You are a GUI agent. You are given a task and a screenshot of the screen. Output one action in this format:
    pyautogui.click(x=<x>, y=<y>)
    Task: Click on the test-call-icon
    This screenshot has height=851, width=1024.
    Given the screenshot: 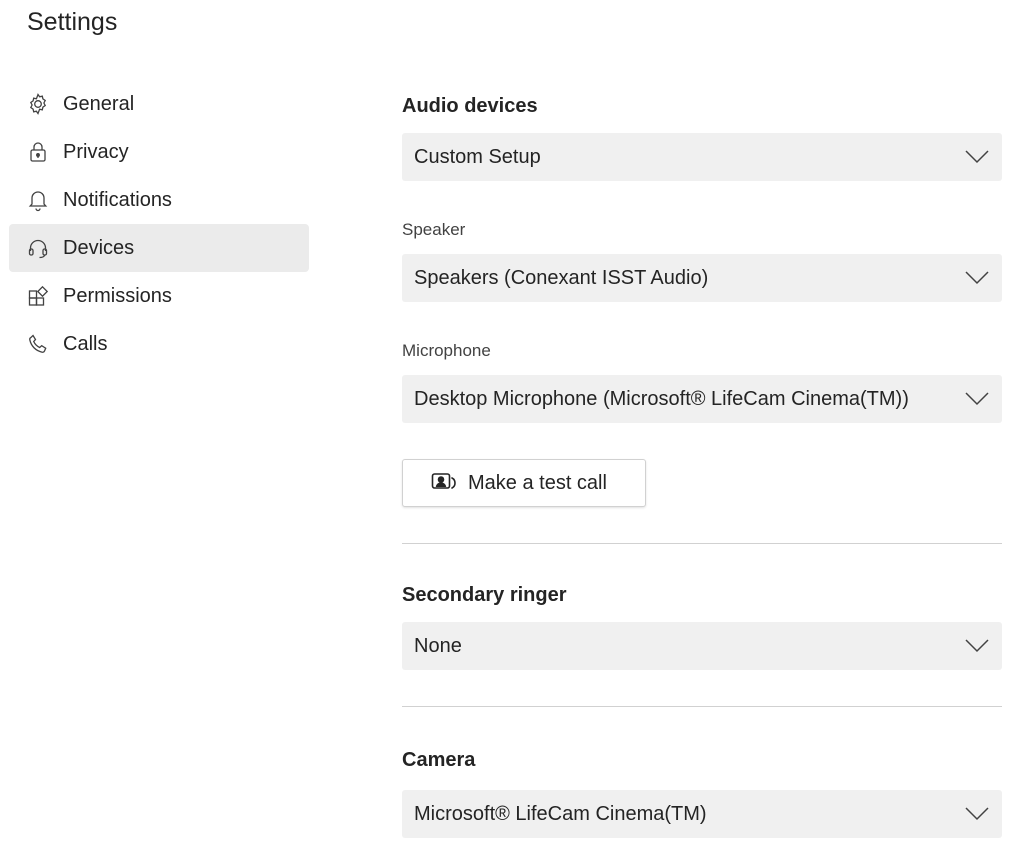 What is the action you would take?
    pyautogui.click(x=445, y=483)
    